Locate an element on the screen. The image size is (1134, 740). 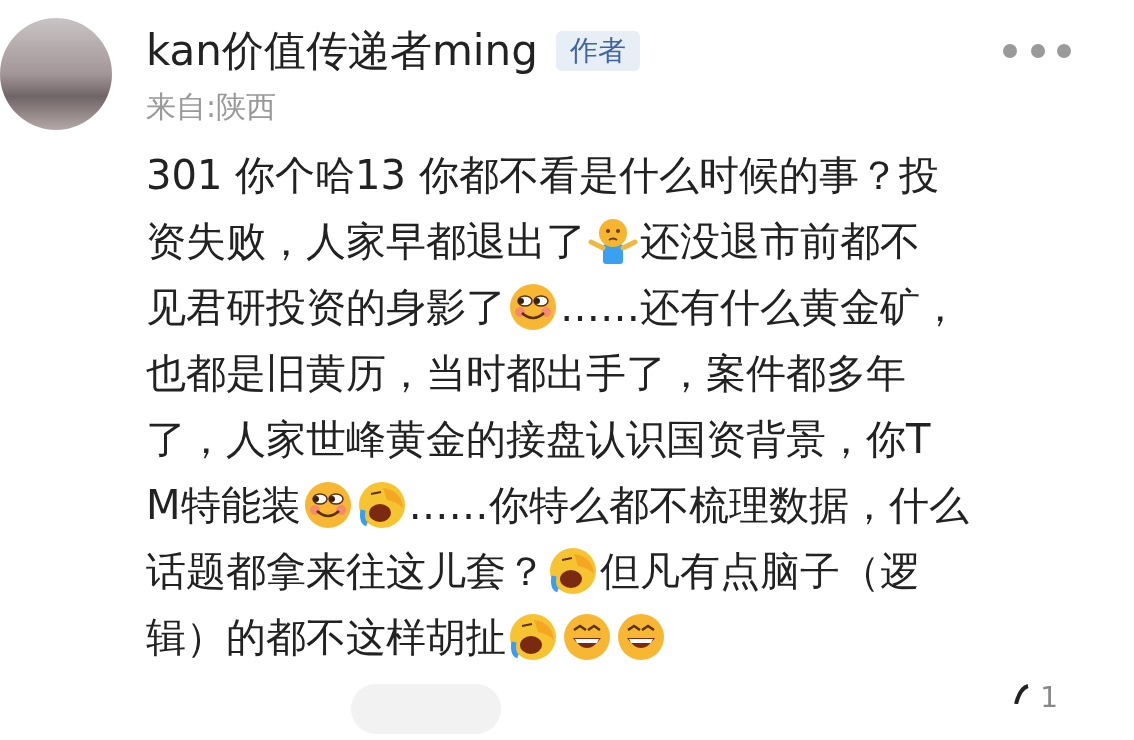
comment-text: ……你特么都不梳理数据，什么 is located at coordinates (688, 506).